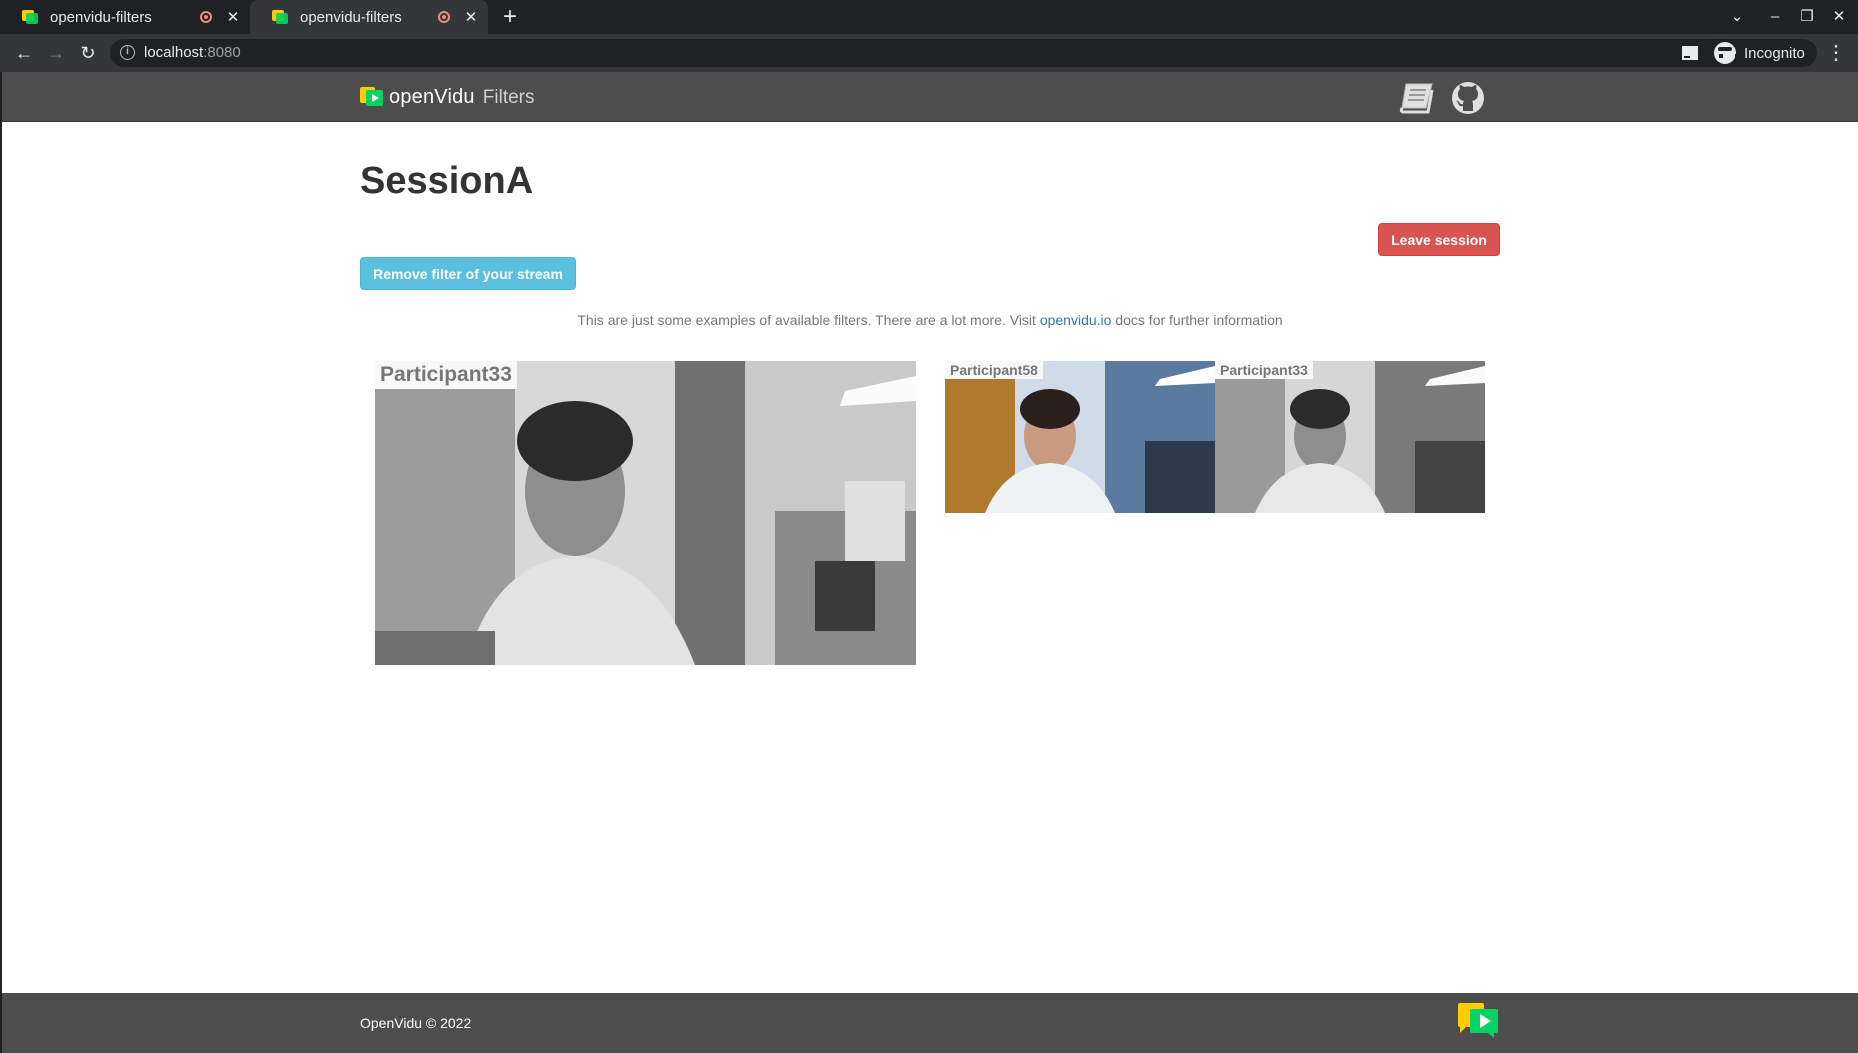  What do you see at coordinates (1690, 53) in the screenshot?
I see `side-panel-icon` at bounding box center [1690, 53].